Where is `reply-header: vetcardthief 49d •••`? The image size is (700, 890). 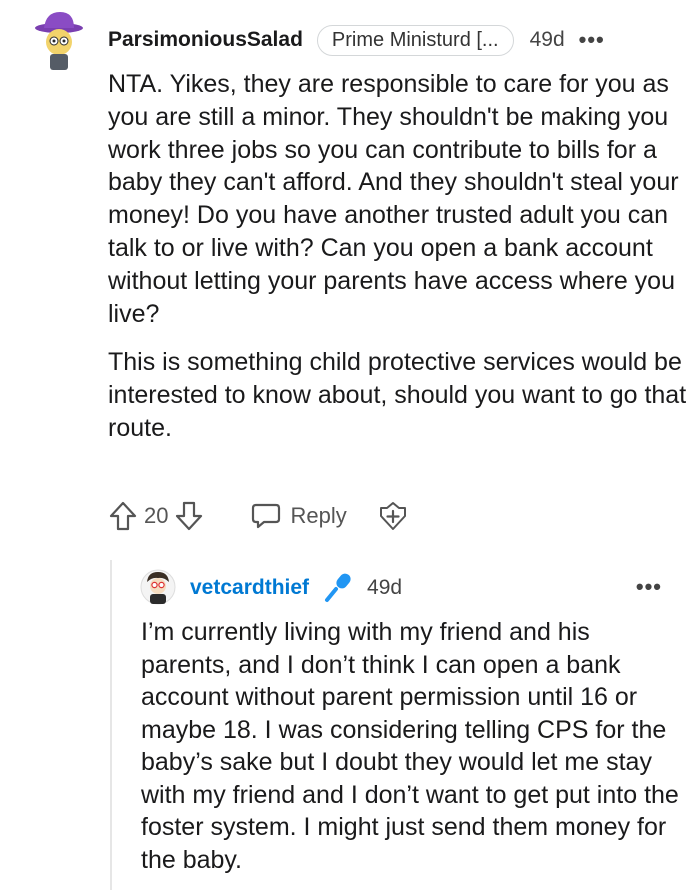 reply-header: vetcardthief 49d ••• is located at coordinates (430, 588).